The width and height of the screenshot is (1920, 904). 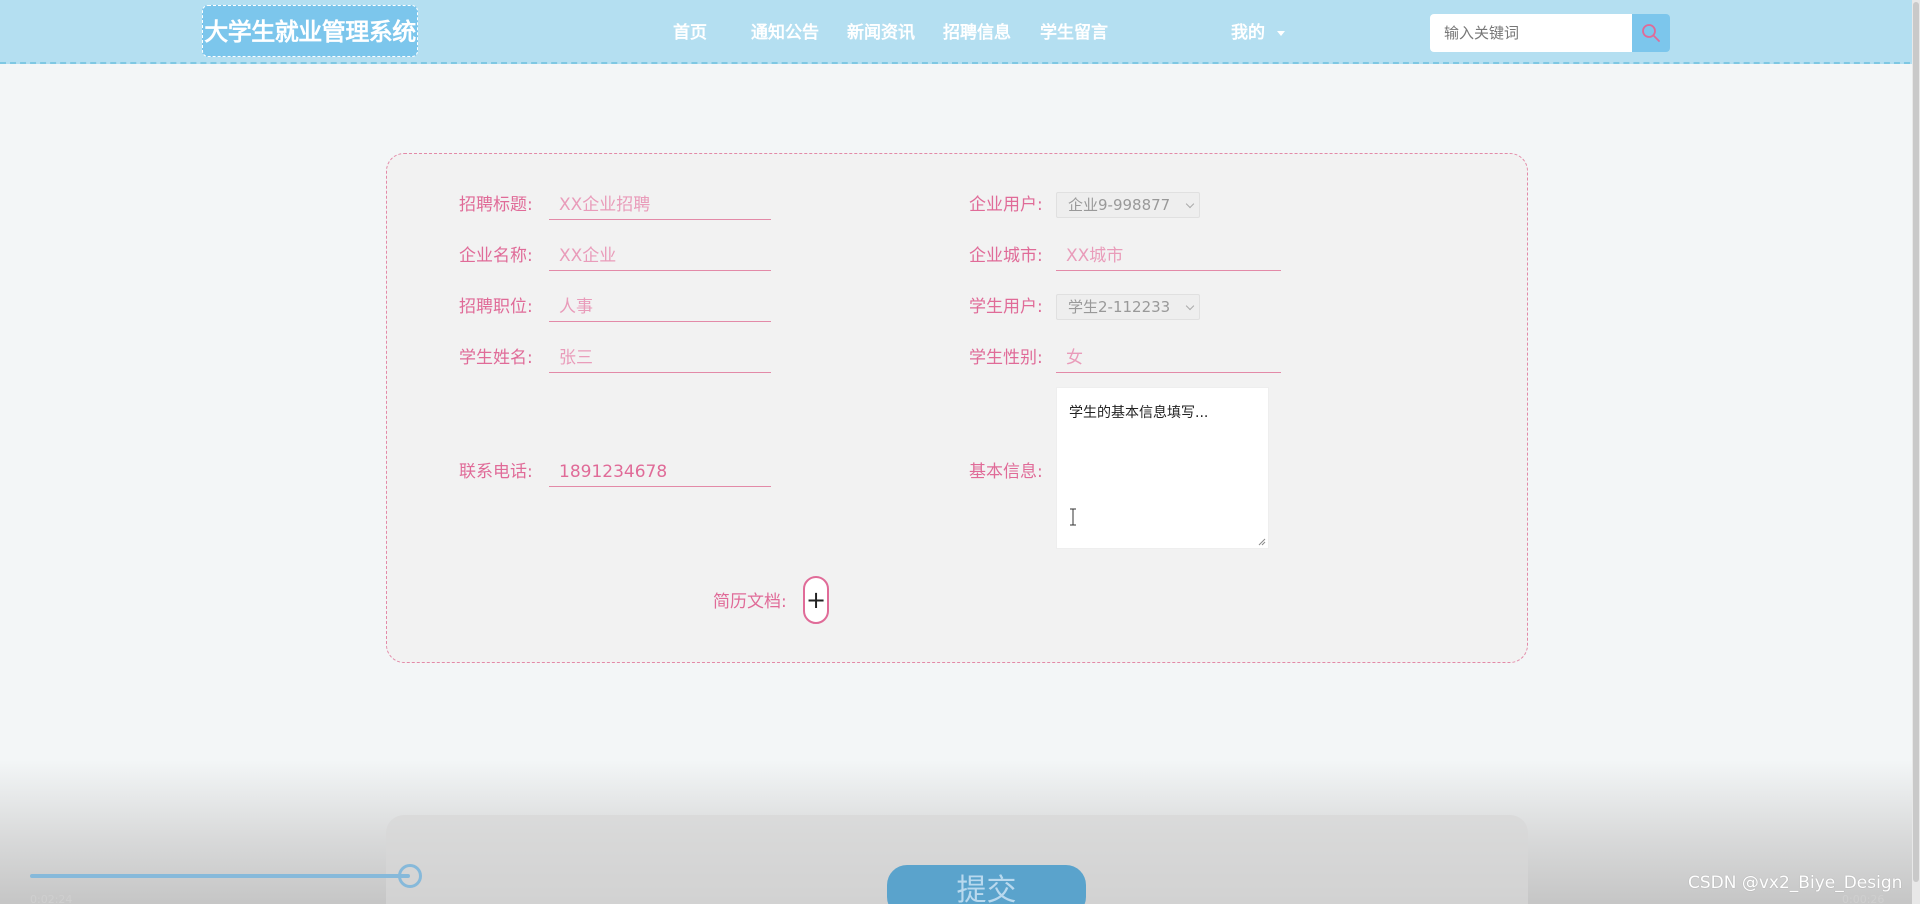 I want to click on video-progress-bar, so click(x=220, y=876).